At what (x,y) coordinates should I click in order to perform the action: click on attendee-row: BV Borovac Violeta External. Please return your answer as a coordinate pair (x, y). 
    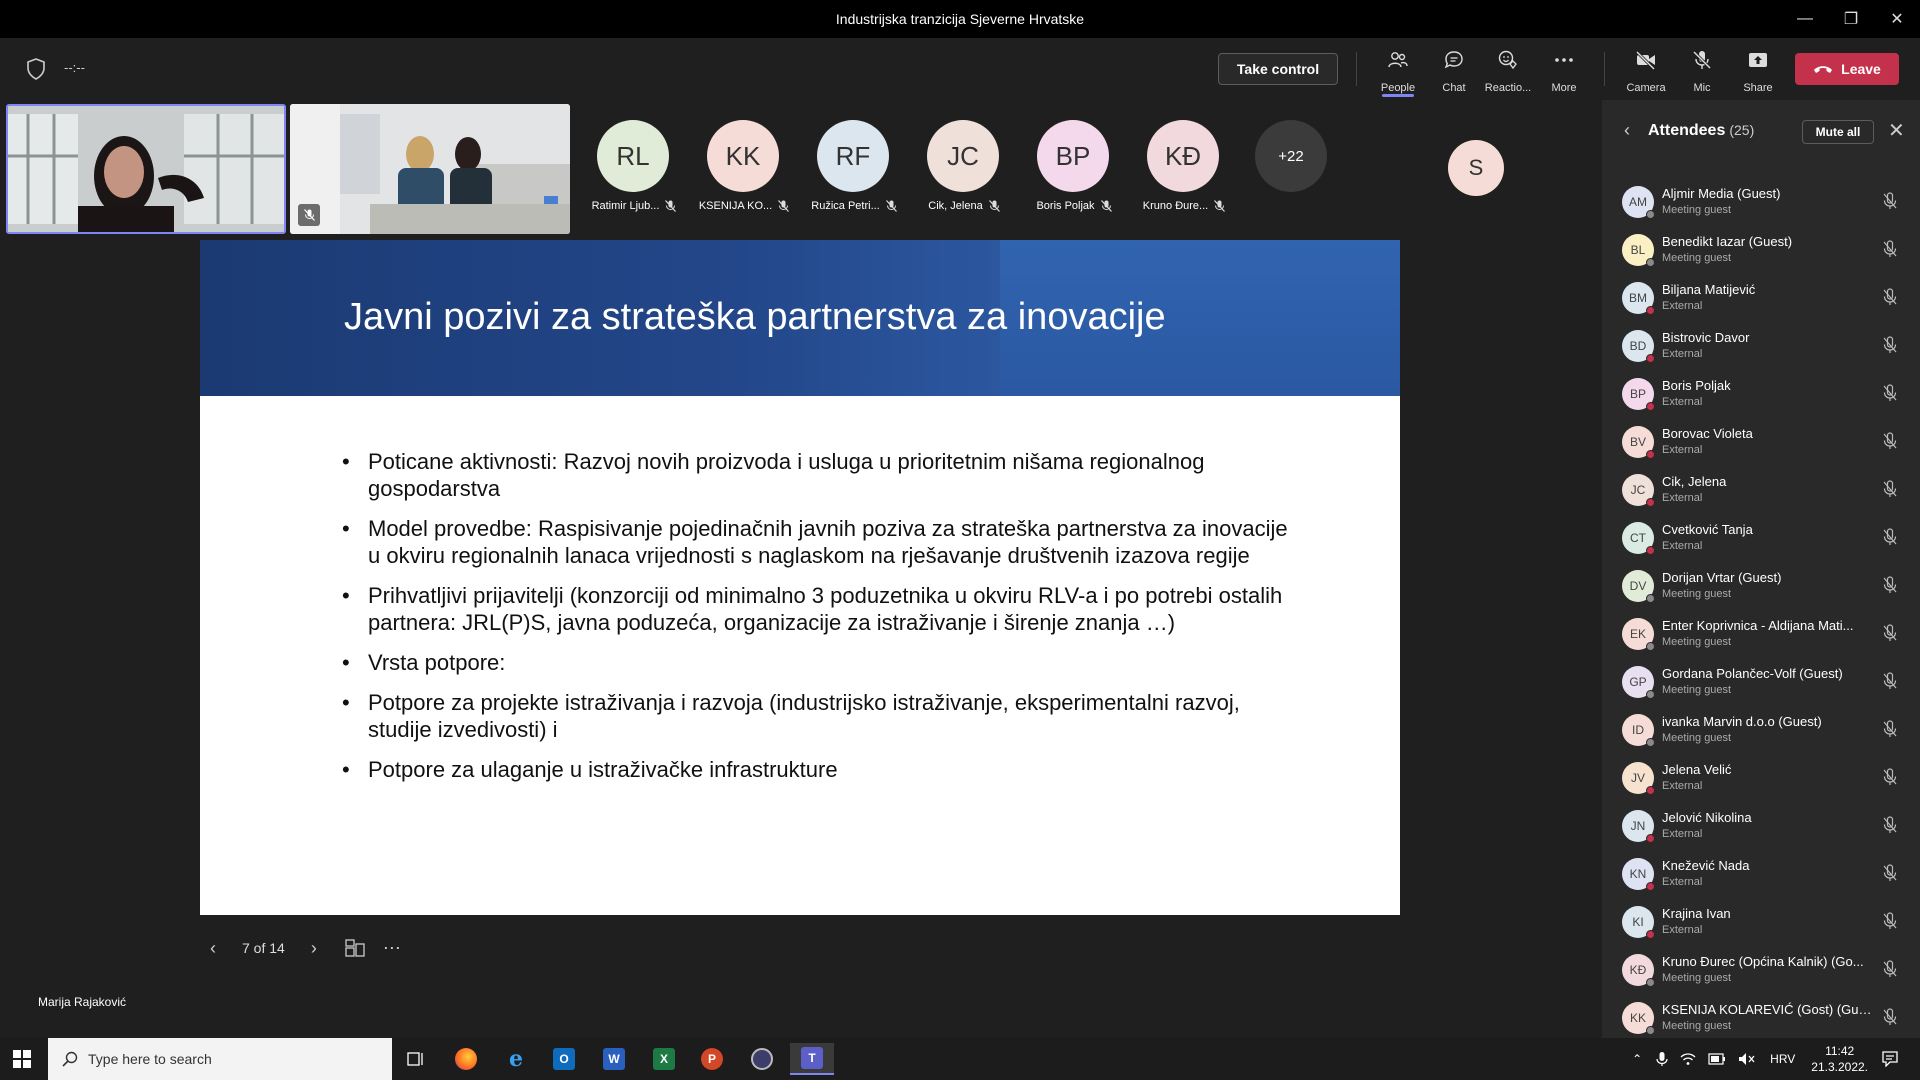
    Looking at the image, I should click on (1761, 444).